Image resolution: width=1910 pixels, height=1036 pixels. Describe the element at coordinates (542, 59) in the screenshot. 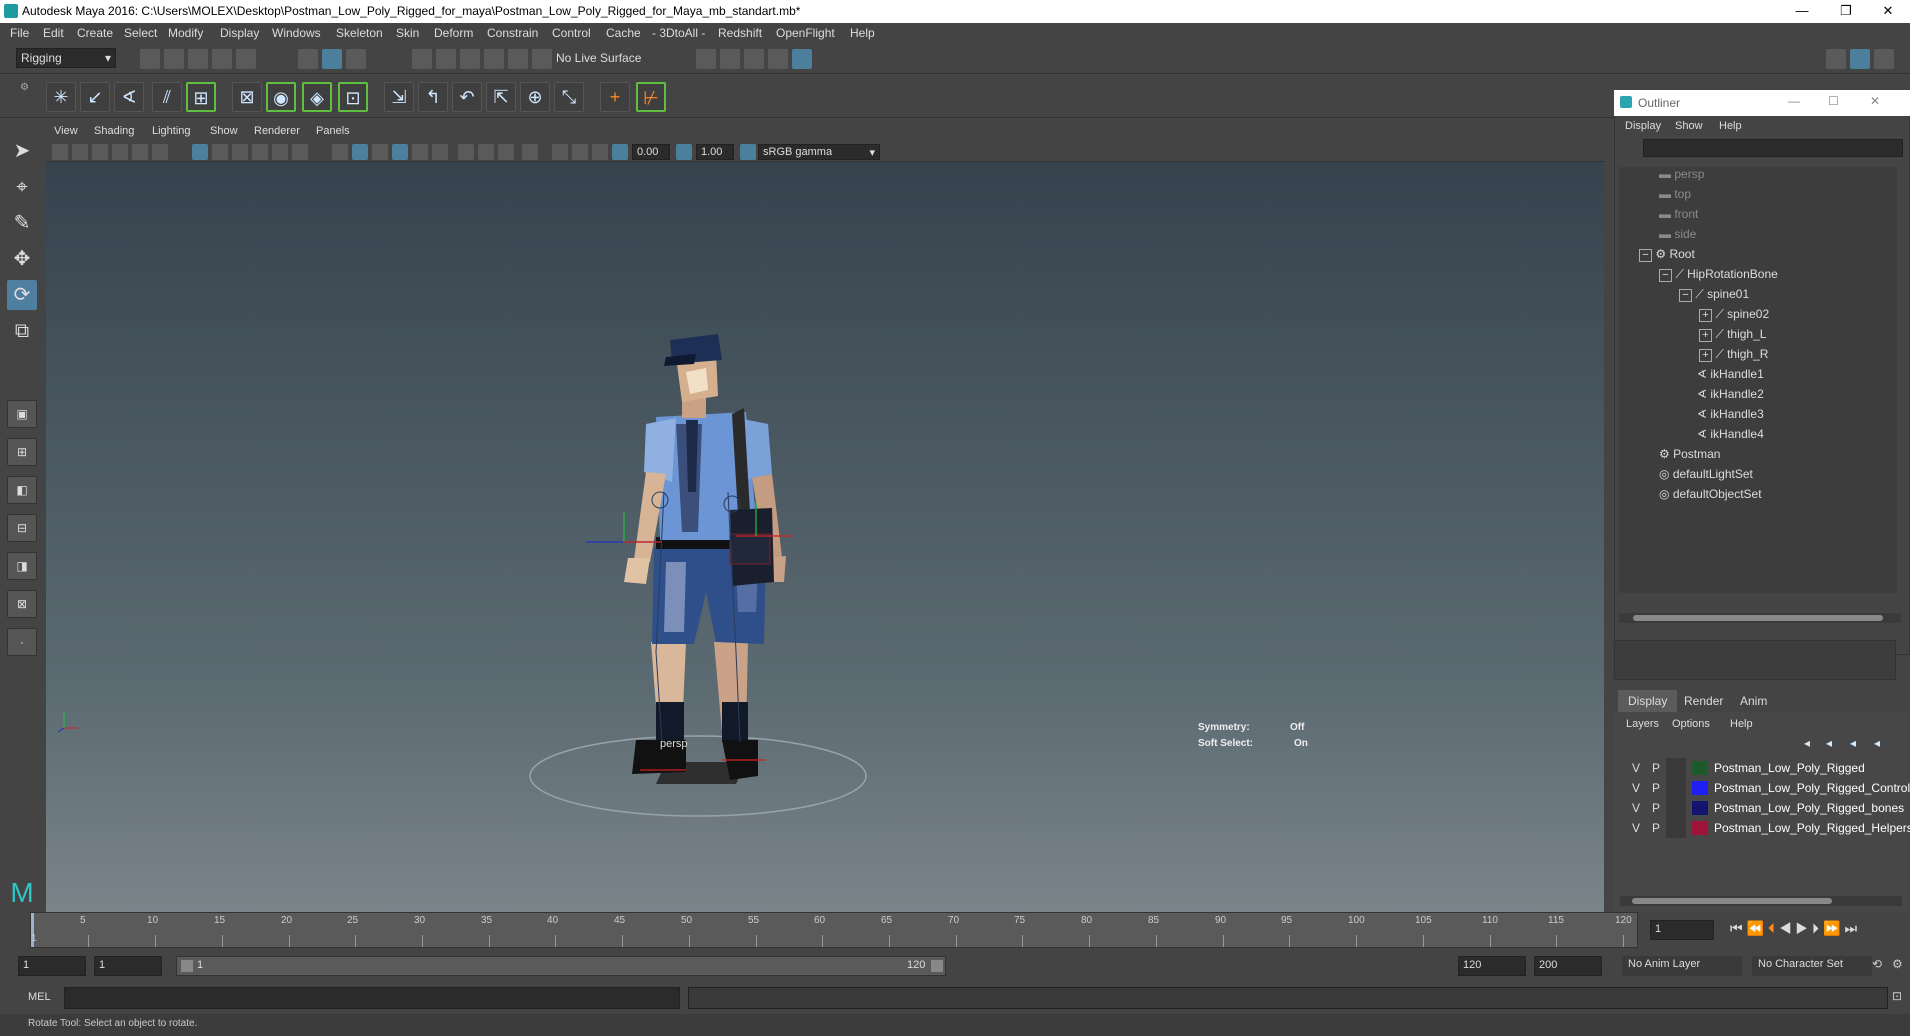

I see `make-live-icon` at that location.